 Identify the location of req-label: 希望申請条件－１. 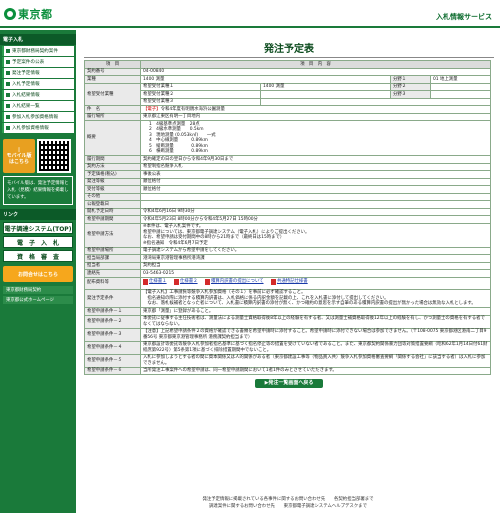
(112, 311).